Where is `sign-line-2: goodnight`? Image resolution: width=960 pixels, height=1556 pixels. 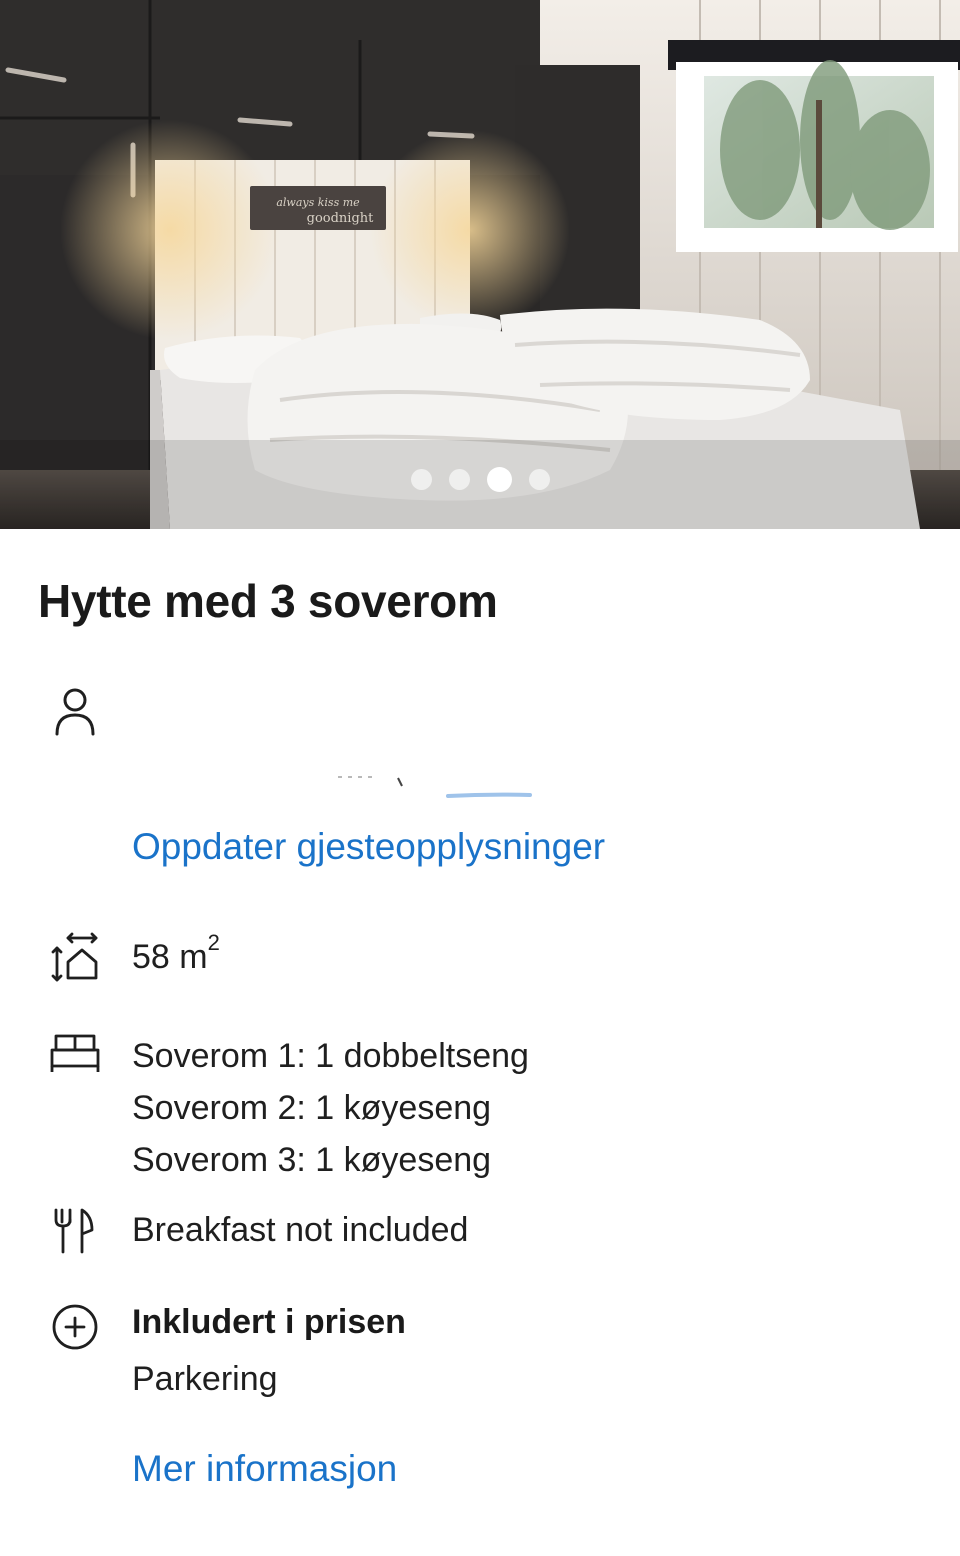
sign-line-2: goodnight is located at coordinates (341, 218).